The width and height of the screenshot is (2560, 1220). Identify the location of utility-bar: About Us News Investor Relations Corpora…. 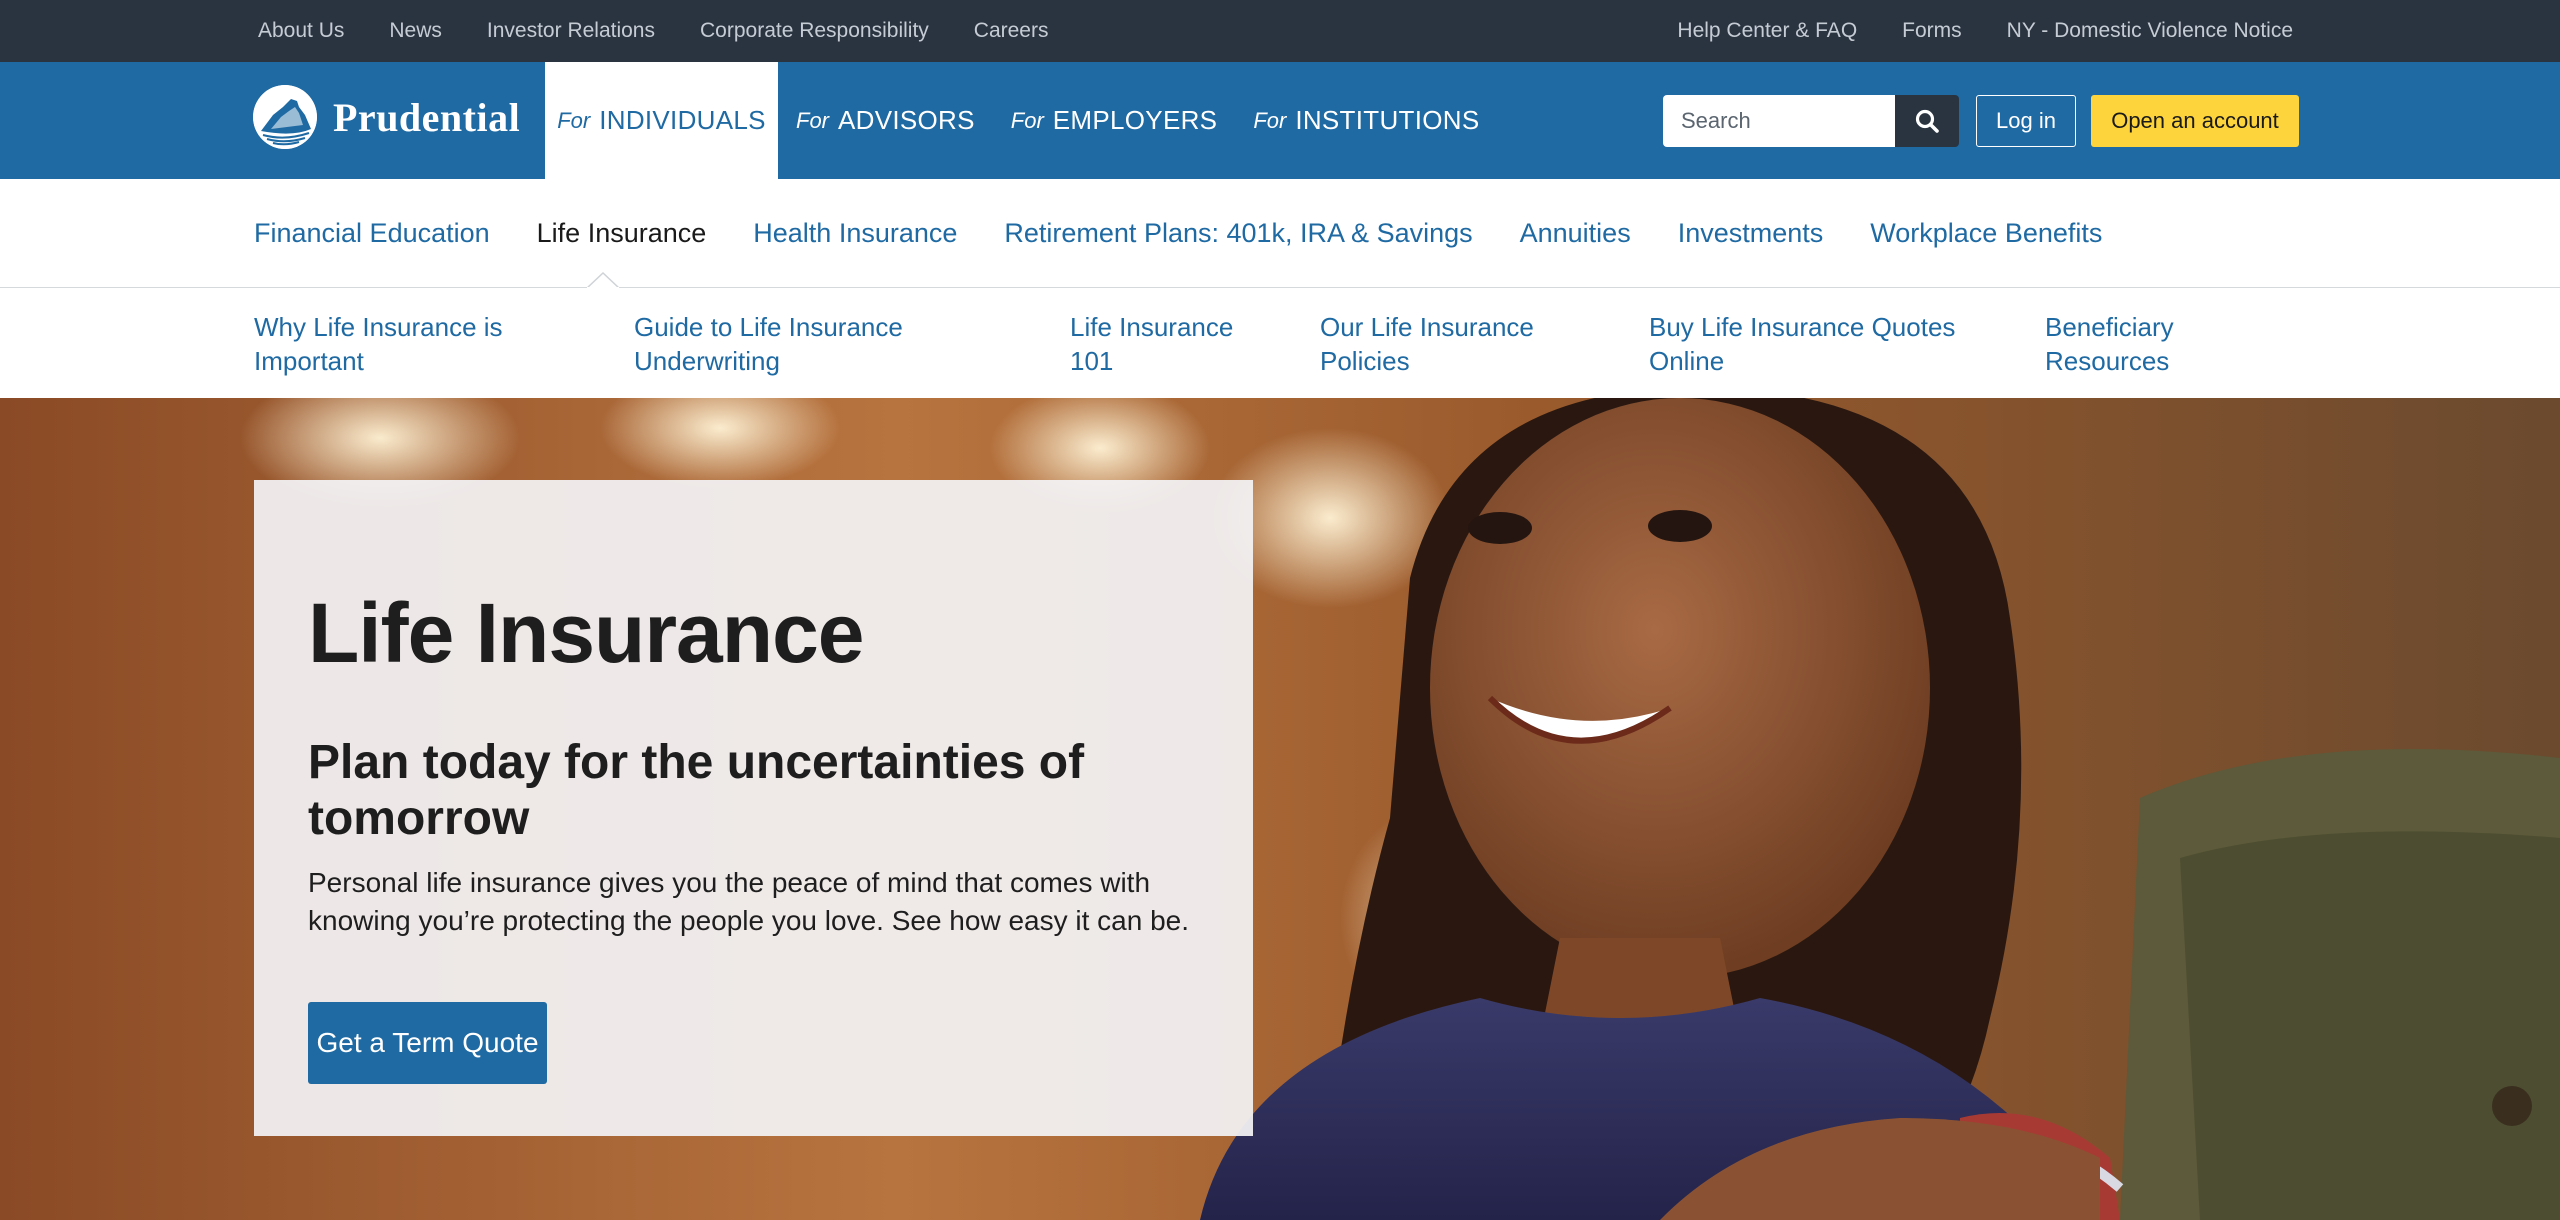
(1280, 31).